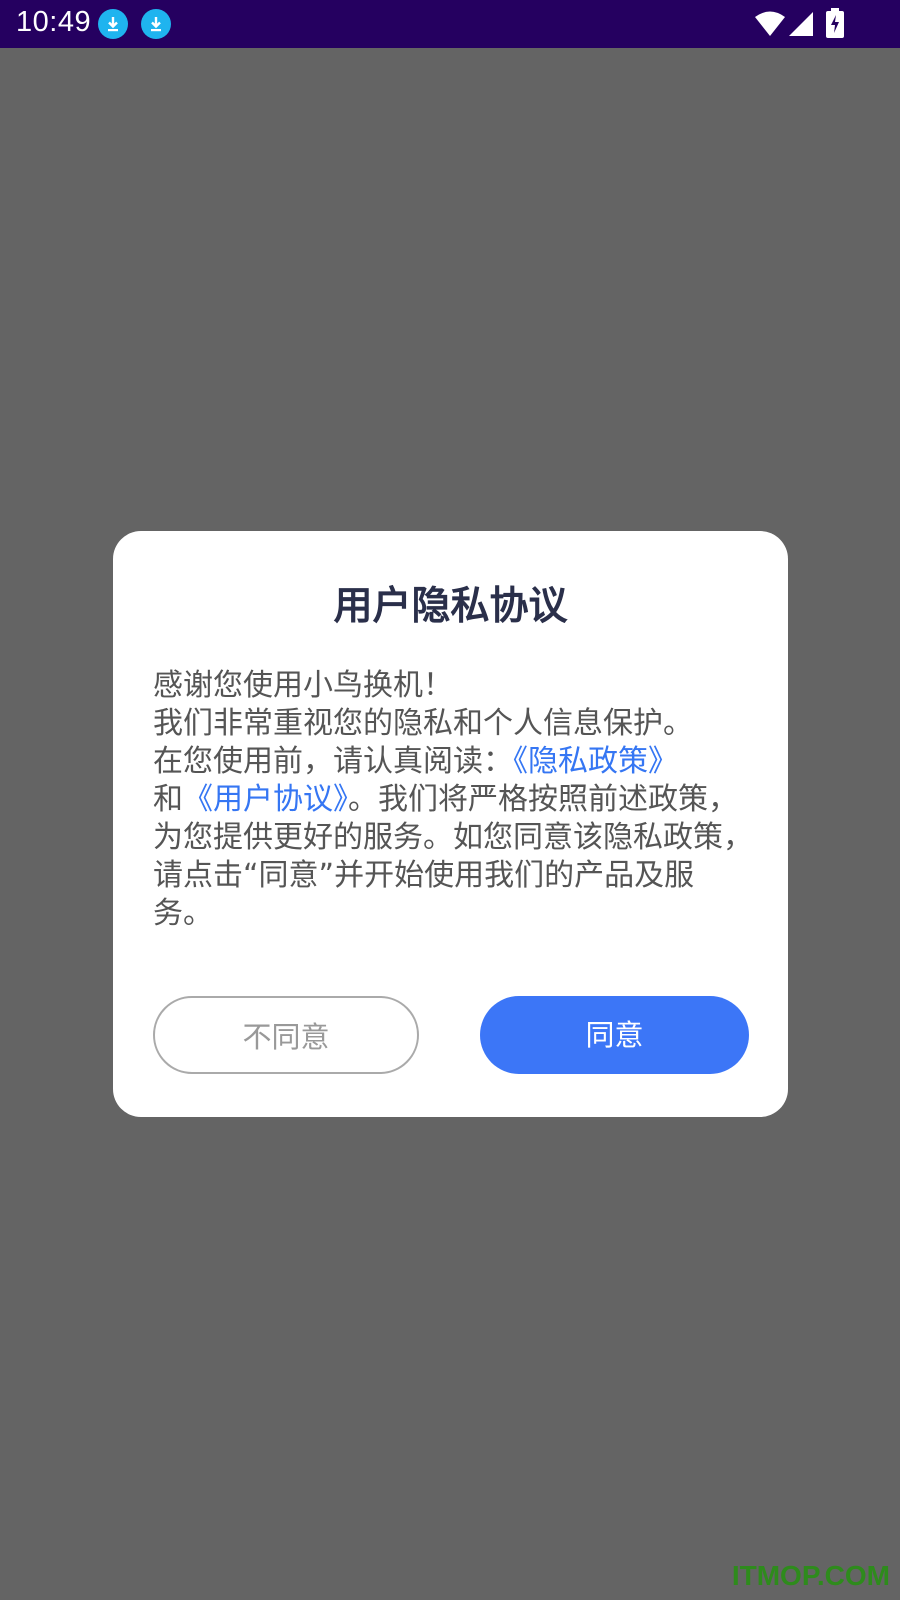  What do you see at coordinates (303, 685) in the screenshot?
I see `message-greeting: 感谢您使用小鸟换机！` at bounding box center [303, 685].